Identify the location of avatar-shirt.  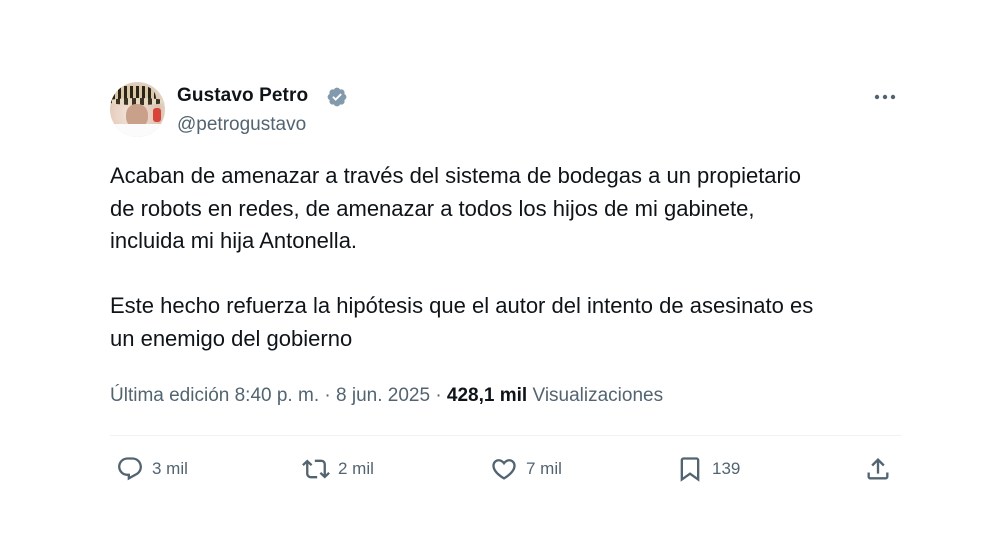
(137, 130).